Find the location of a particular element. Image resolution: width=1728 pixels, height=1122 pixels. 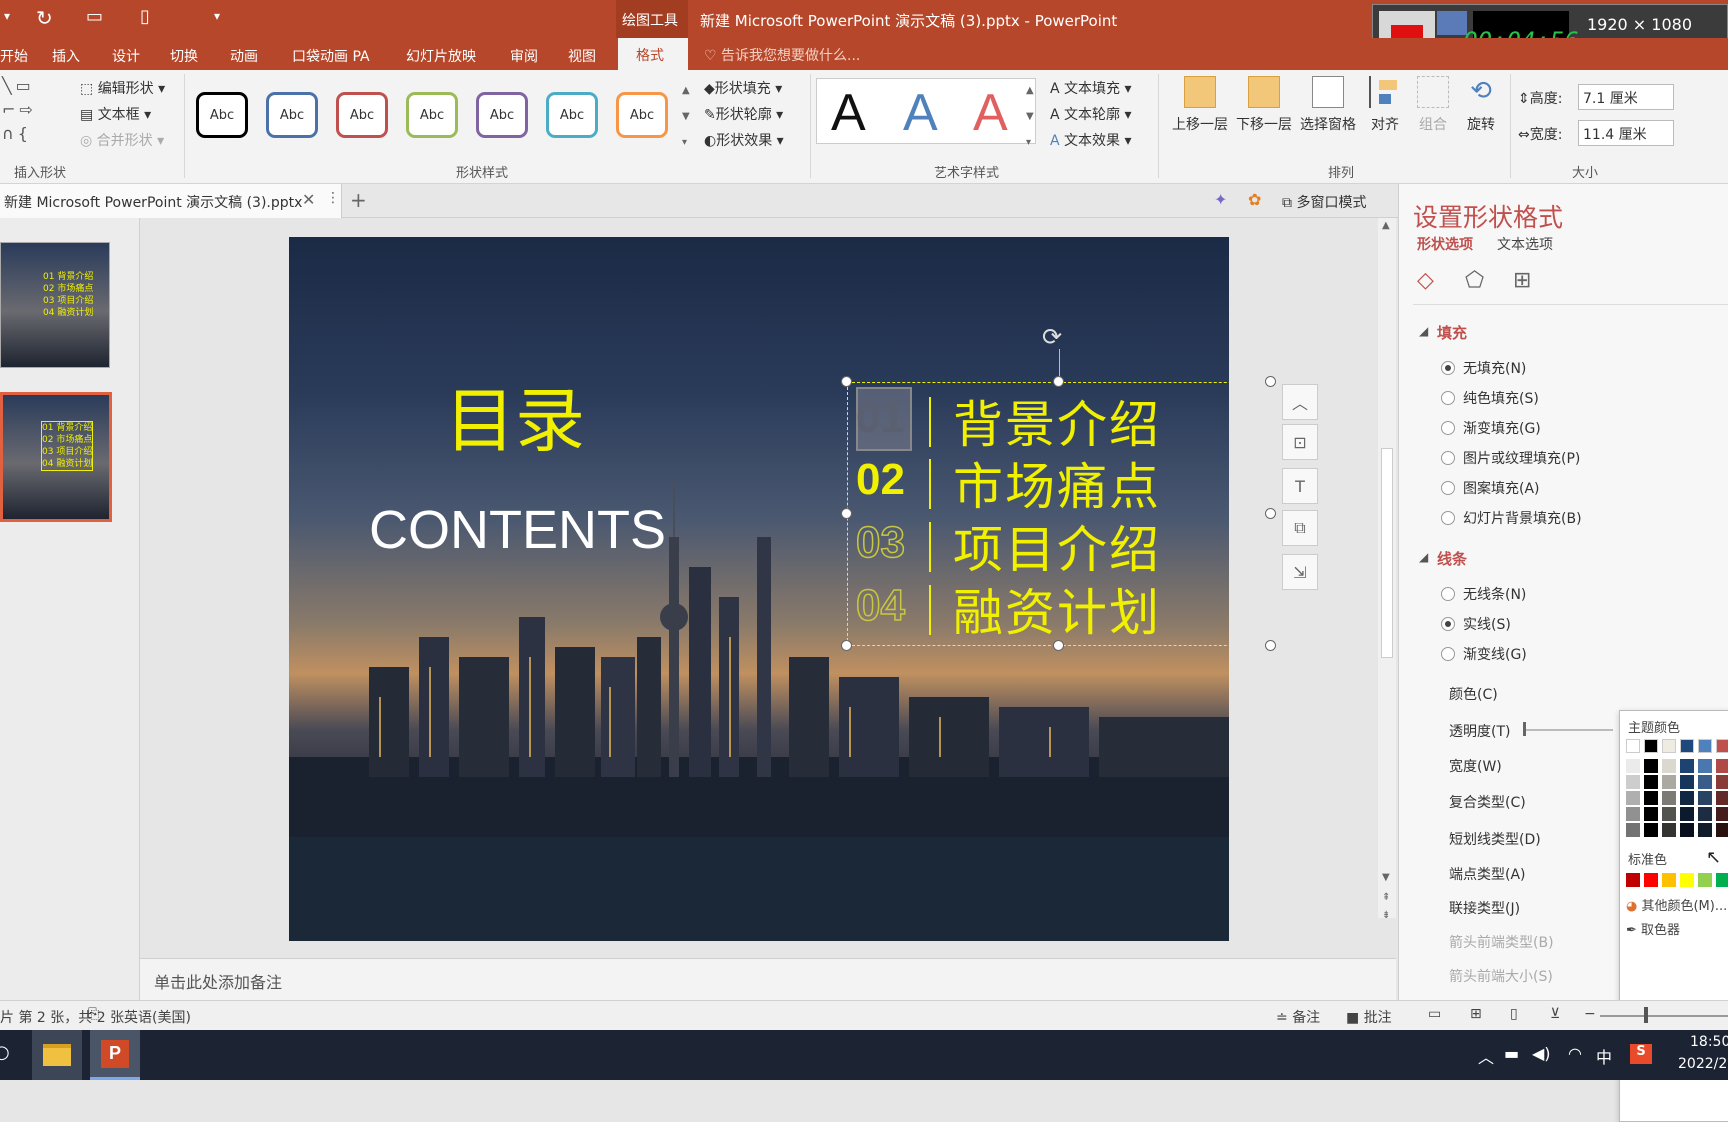

search-icon: ○ is located at coordinates (5, 1052).